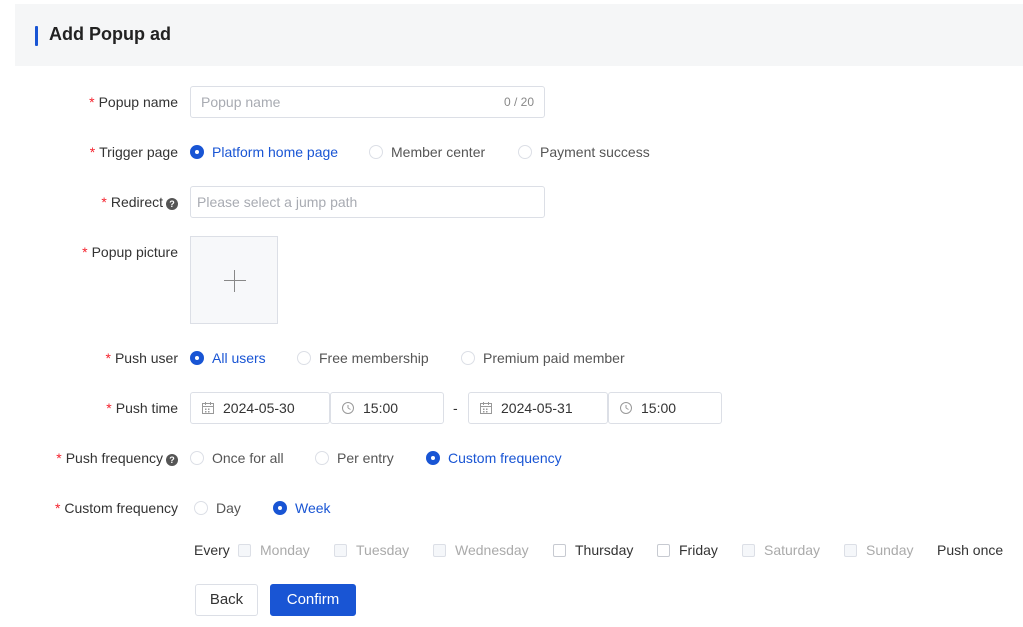 Image resolution: width=1023 pixels, height=627 pixels. What do you see at coordinates (511, 508) in the screenshot?
I see `custom-frequency-row: * Custom frequency Day Week` at bounding box center [511, 508].